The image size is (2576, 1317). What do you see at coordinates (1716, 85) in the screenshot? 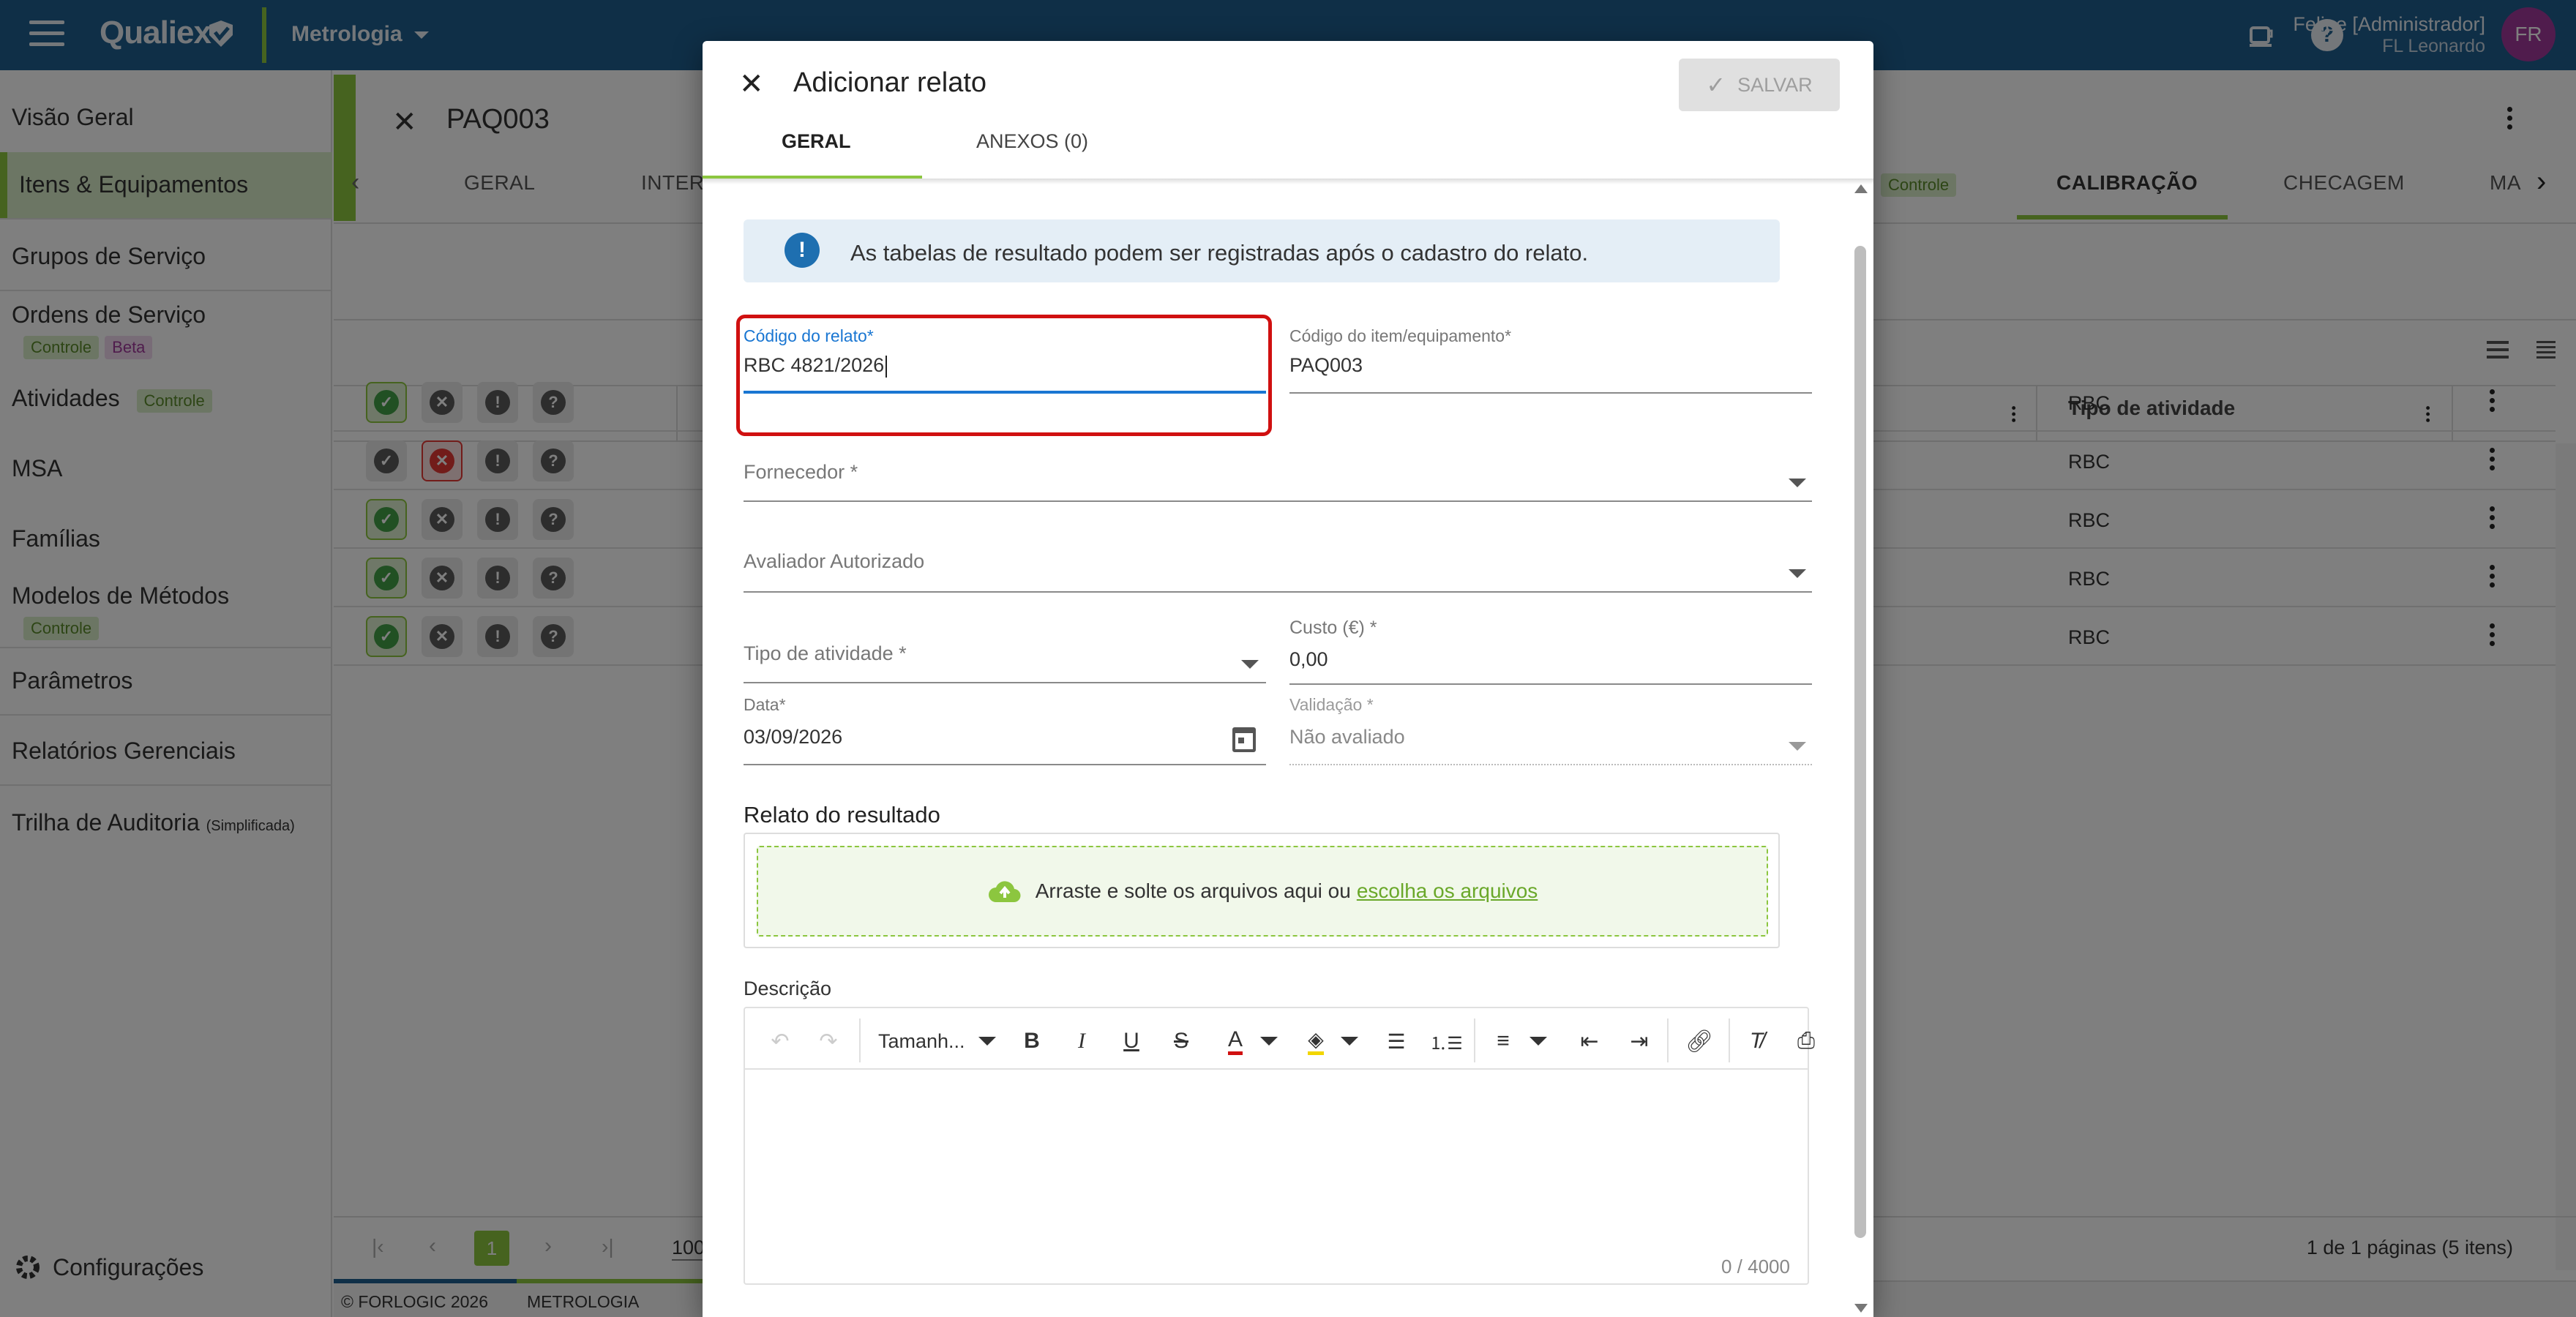
I see `check-icon: ✓` at bounding box center [1716, 85].